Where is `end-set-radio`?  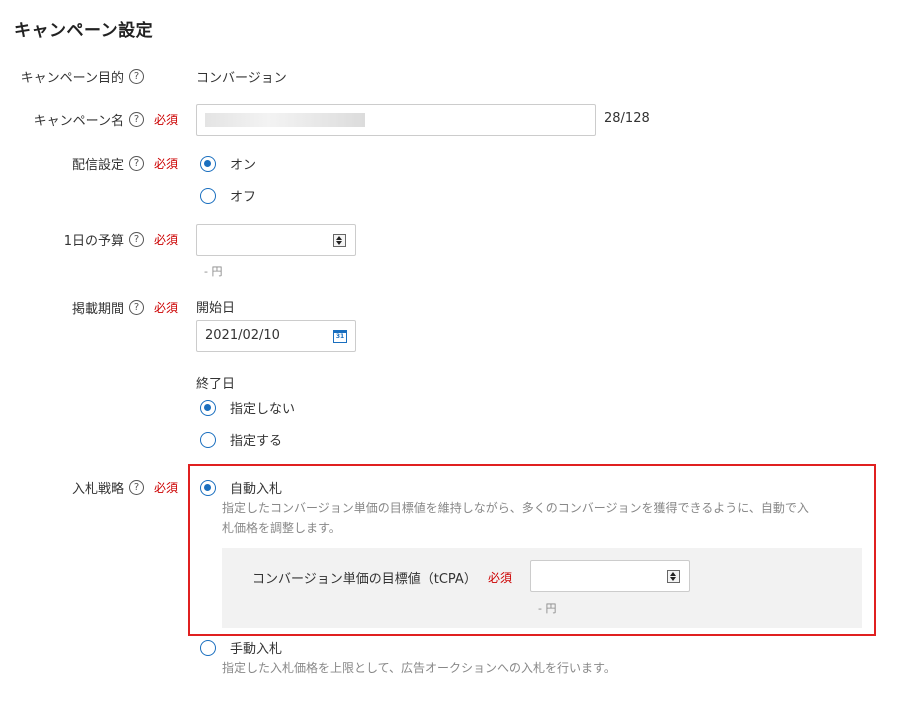 end-set-radio is located at coordinates (208, 440).